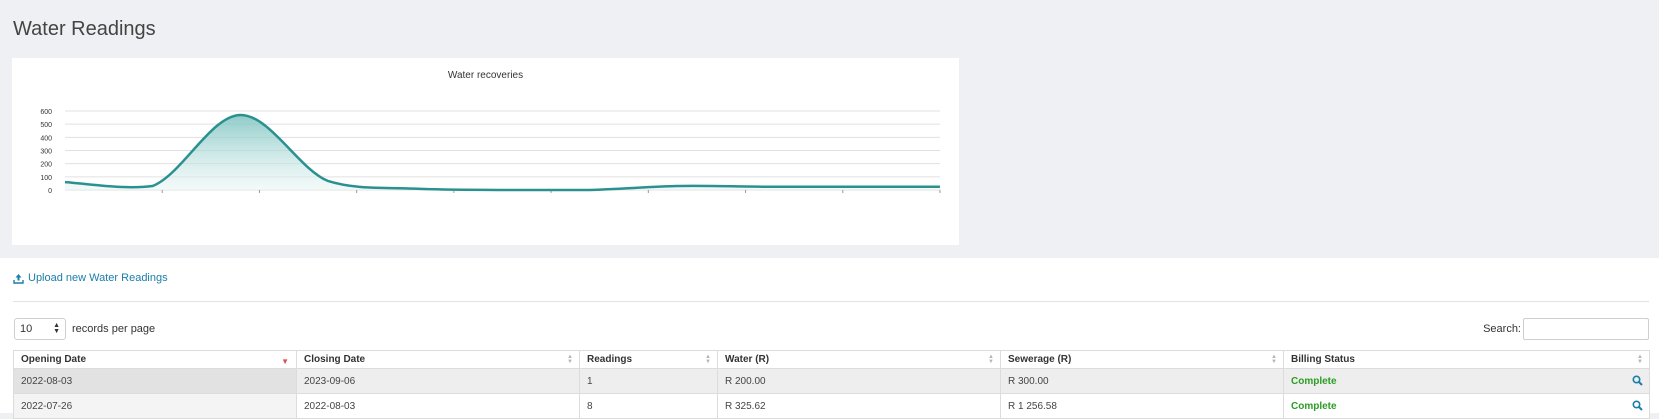  Describe the element at coordinates (859, 359) in the screenshot. I see `column-header-water: Water (R) ▲ ▼` at that location.